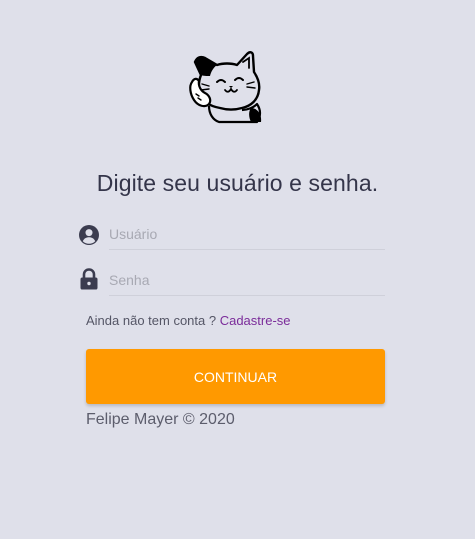 This screenshot has width=475, height=539. Describe the element at coordinates (153, 320) in the screenshot. I see `signup-prompt-text: Ainda não tem conta ?` at that location.